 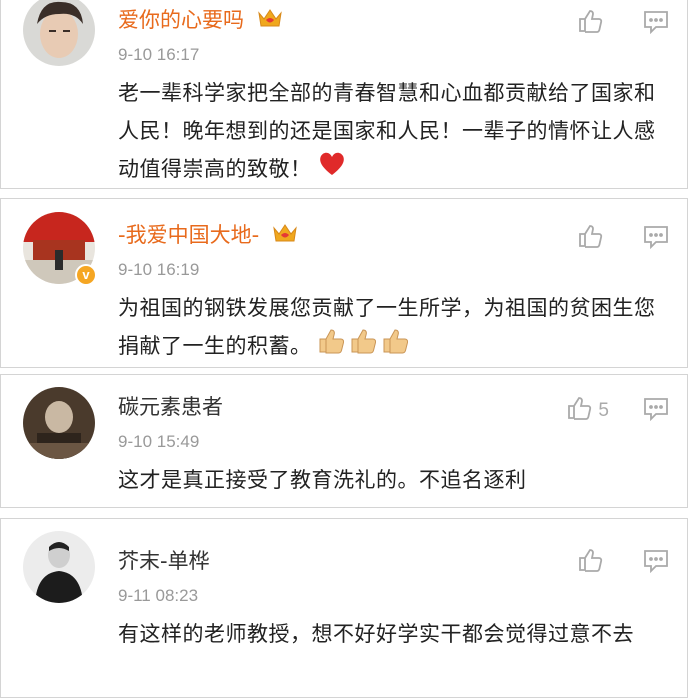 What do you see at coordinates (159, 441) in the screenshot?
I see `timestamp: 9-10 15:49` at bounding box center [159, 441].